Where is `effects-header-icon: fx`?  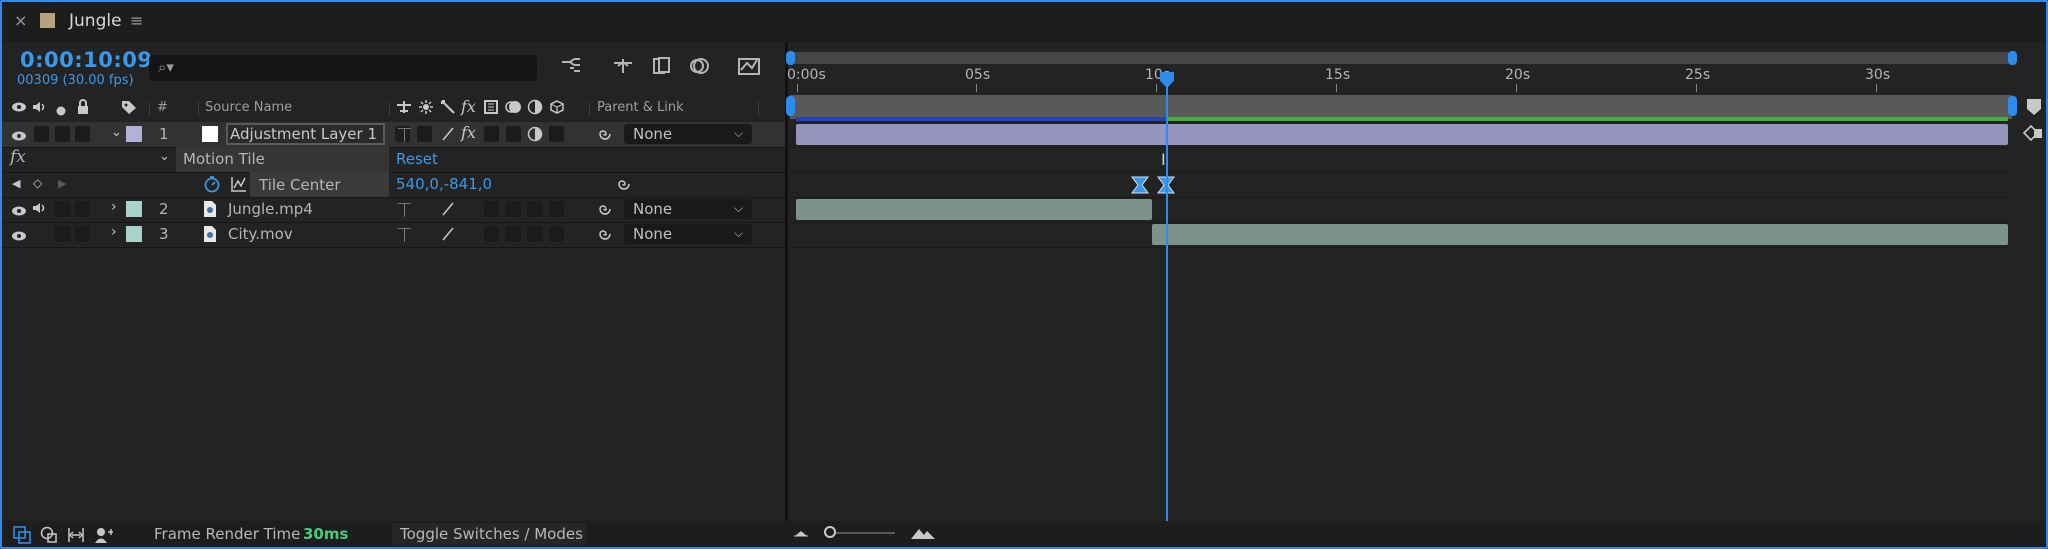
effects-header-icon: fx is located at coordinates (468, 106).